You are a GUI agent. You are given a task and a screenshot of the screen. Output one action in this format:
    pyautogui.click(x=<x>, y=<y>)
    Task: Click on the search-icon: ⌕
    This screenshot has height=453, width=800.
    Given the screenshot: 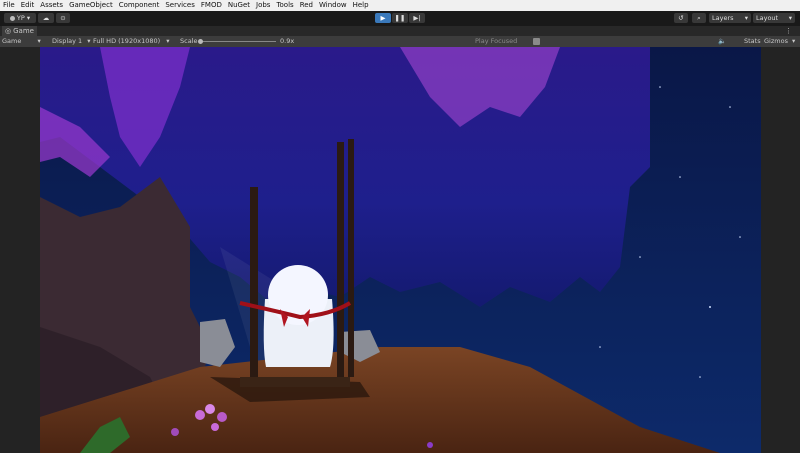 What is the action you would take?
    pyautogui.click(x=699, y=17)
    